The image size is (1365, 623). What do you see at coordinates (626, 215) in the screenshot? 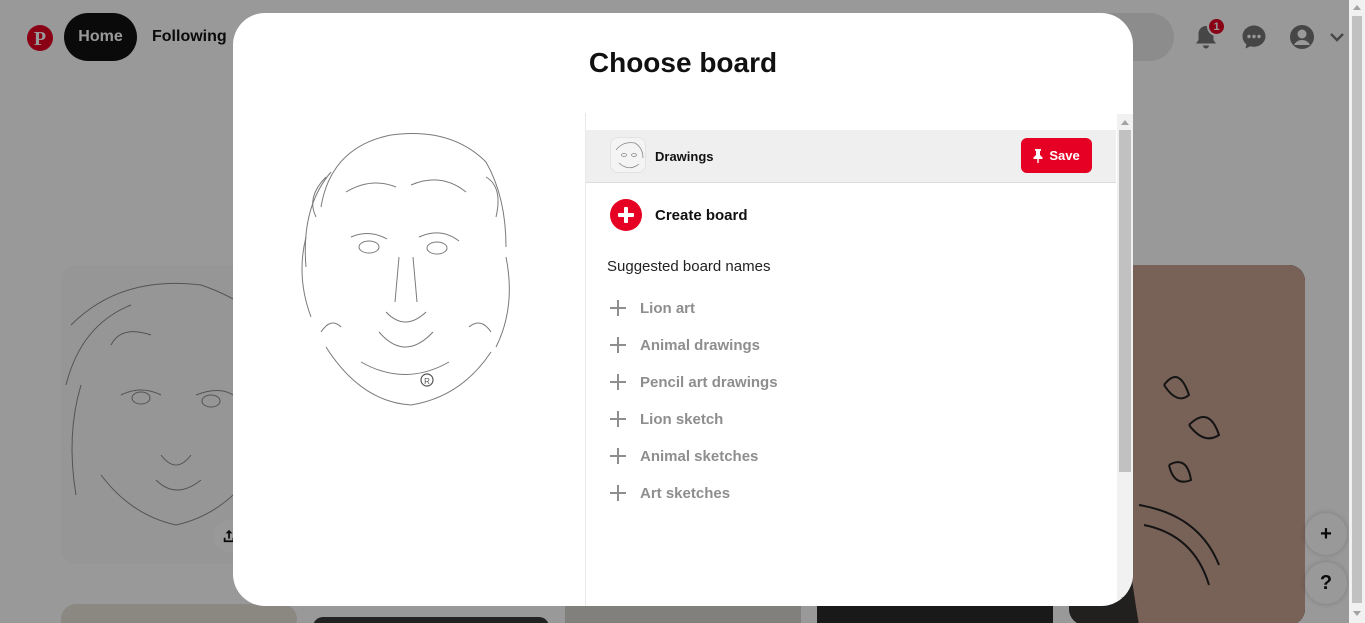
I see `plus-circle-icon` at bounding box center [626, 215].